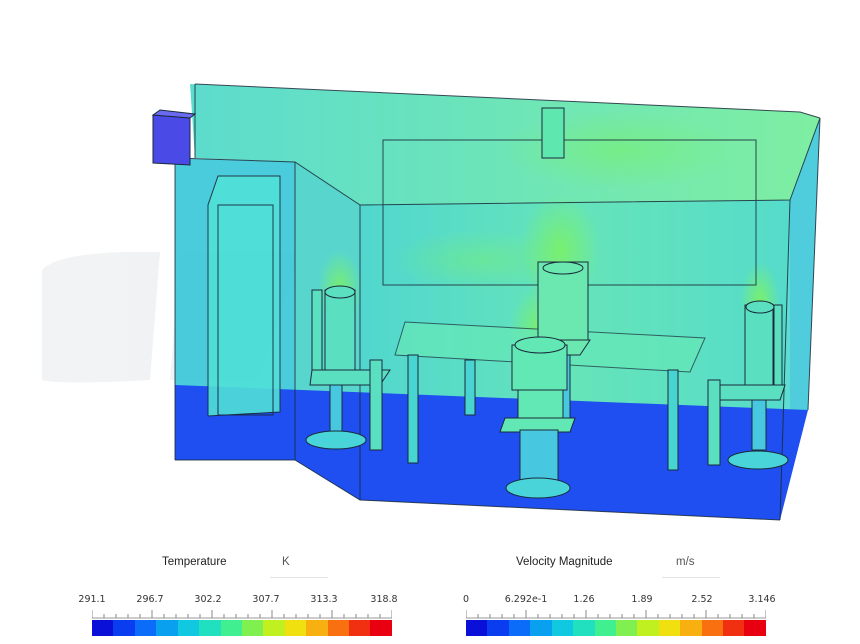 The height and width of the screenshot is (644, 860). I want to click on tick-label: 0, so click(466, 599).